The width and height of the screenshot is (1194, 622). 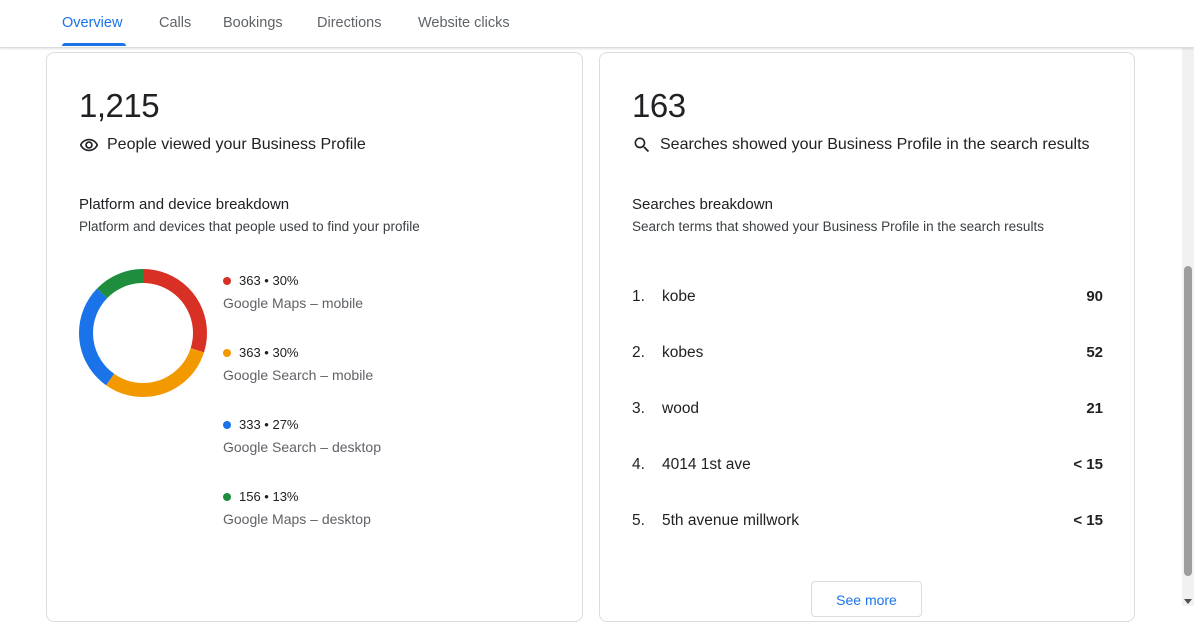 I want to click on scroll-down-arrow-icon, so click(x=1188, y=601).